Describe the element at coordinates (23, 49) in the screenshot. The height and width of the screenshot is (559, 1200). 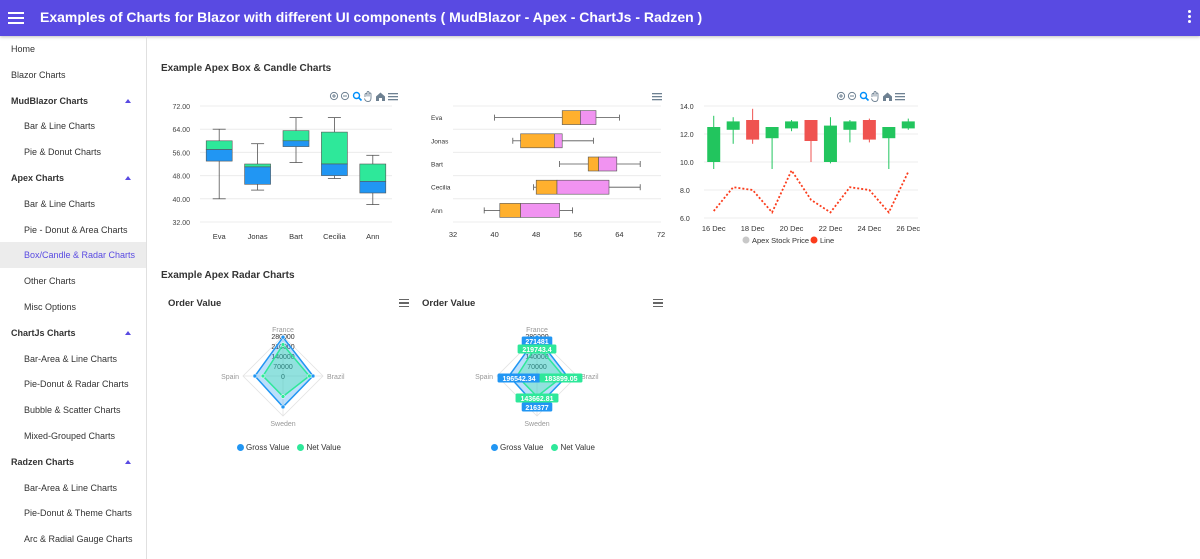
I see `nav-item-label: Home` at that location.